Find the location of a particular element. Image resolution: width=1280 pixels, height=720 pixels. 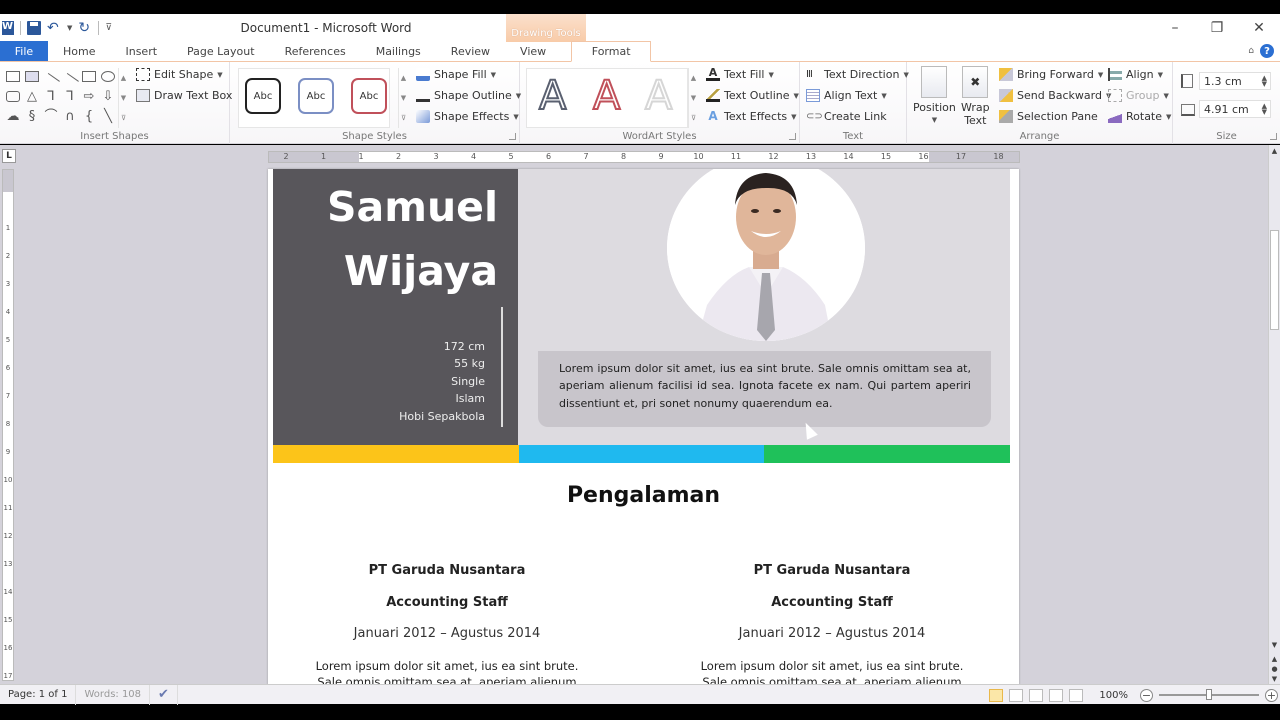

tab-page-layout: Page Layout is located at coordinates (221, 51).